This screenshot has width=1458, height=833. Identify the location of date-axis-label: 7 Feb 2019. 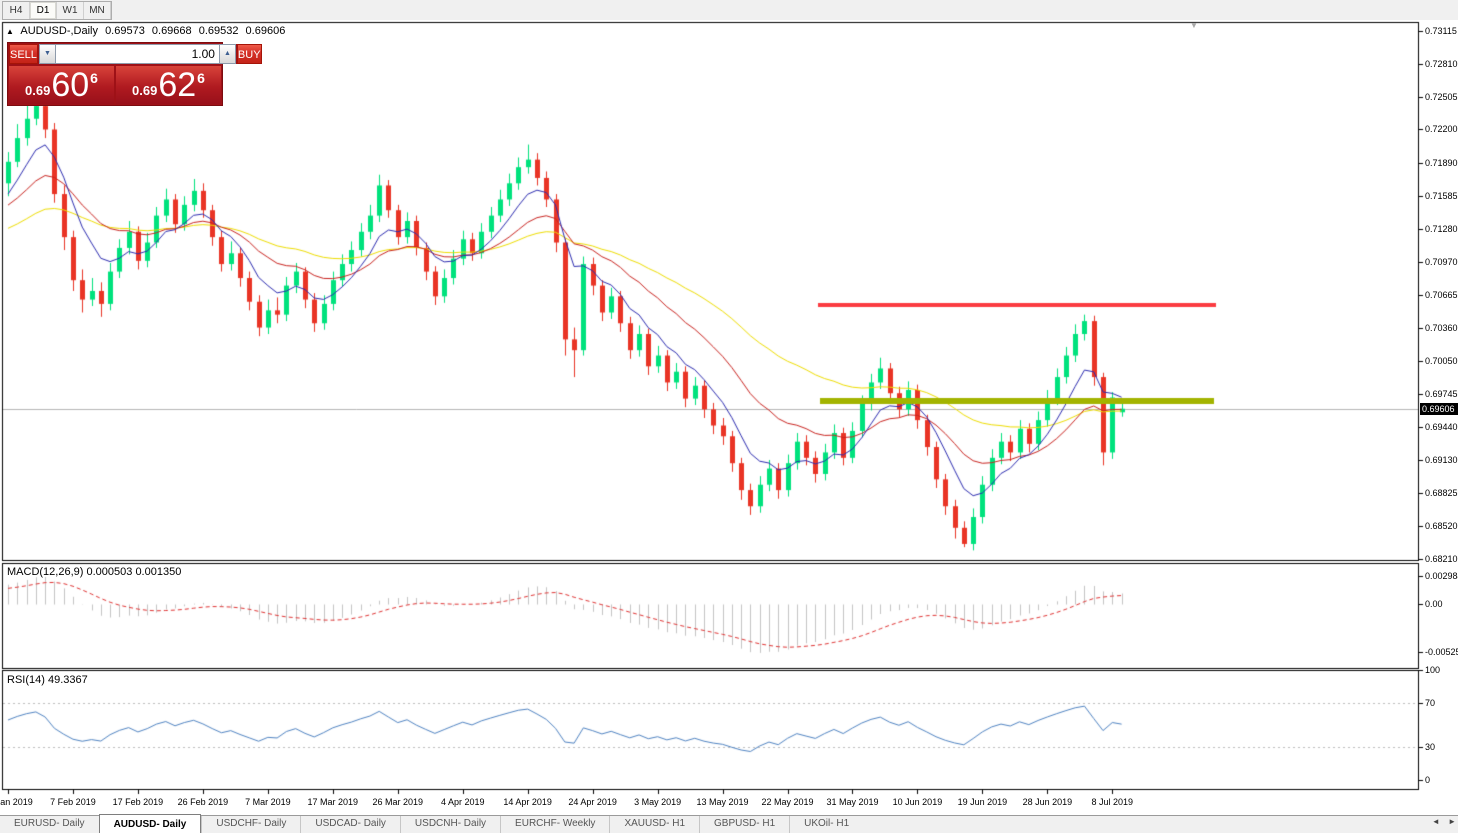
(73, 802).